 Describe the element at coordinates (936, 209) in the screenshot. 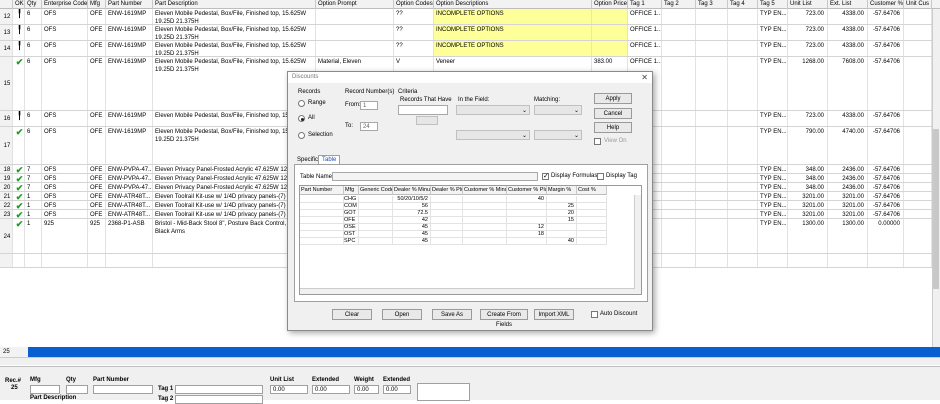

I see `scrollbar-thumb` at that location.